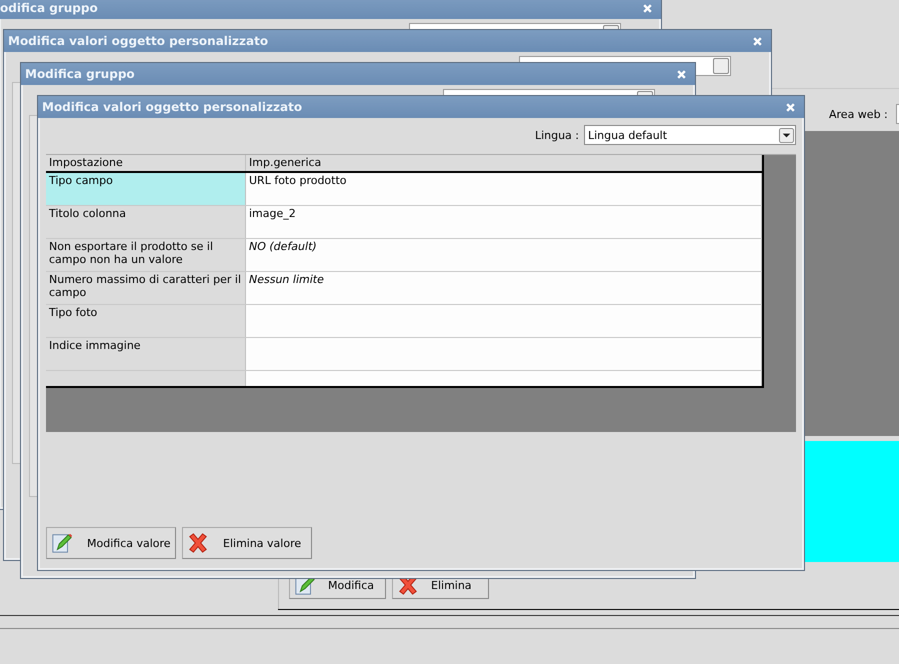 This screenshot has height=664, width=899. Describe the element at coordinates (146, 163) in the screenshot. I see `column-header: Impostazione` at that location.